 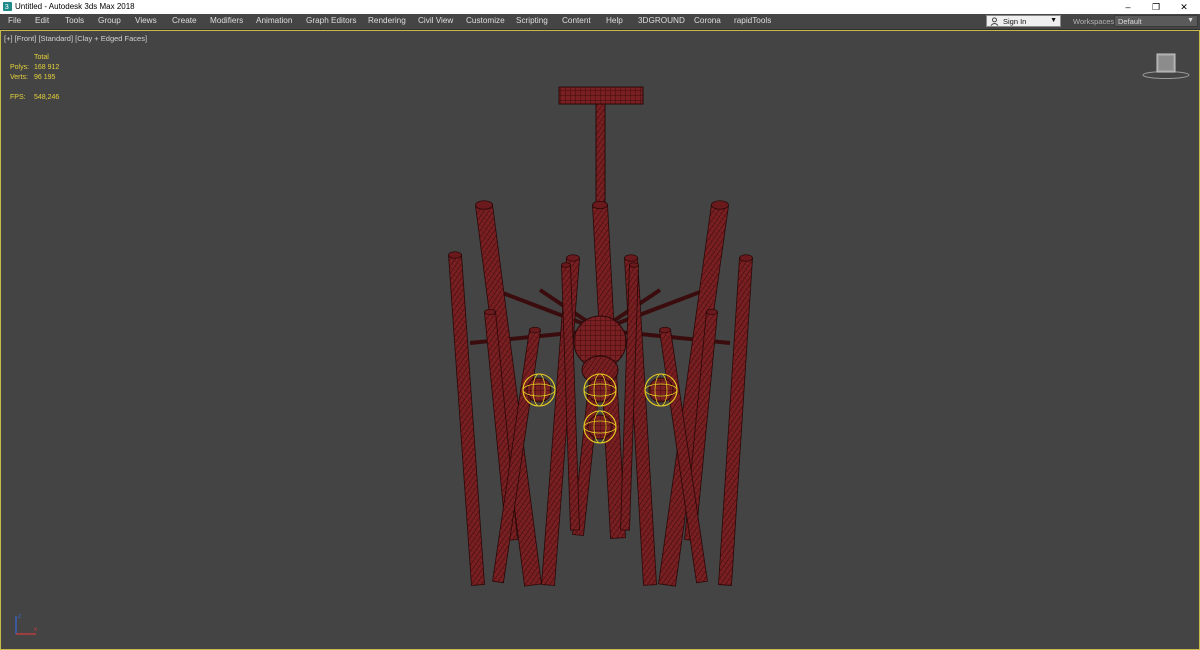 What do you see at coordinates (1130, 21) in the screenshot?
I see `workspaces-value: Default` at bounding box center [1130, 21].